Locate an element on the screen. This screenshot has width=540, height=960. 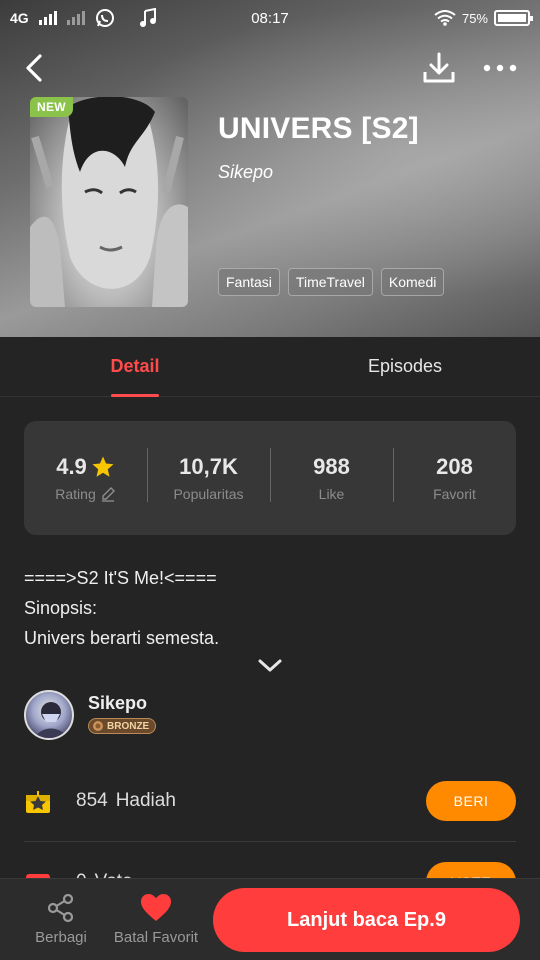
divider is located at coordinates (270, 841).